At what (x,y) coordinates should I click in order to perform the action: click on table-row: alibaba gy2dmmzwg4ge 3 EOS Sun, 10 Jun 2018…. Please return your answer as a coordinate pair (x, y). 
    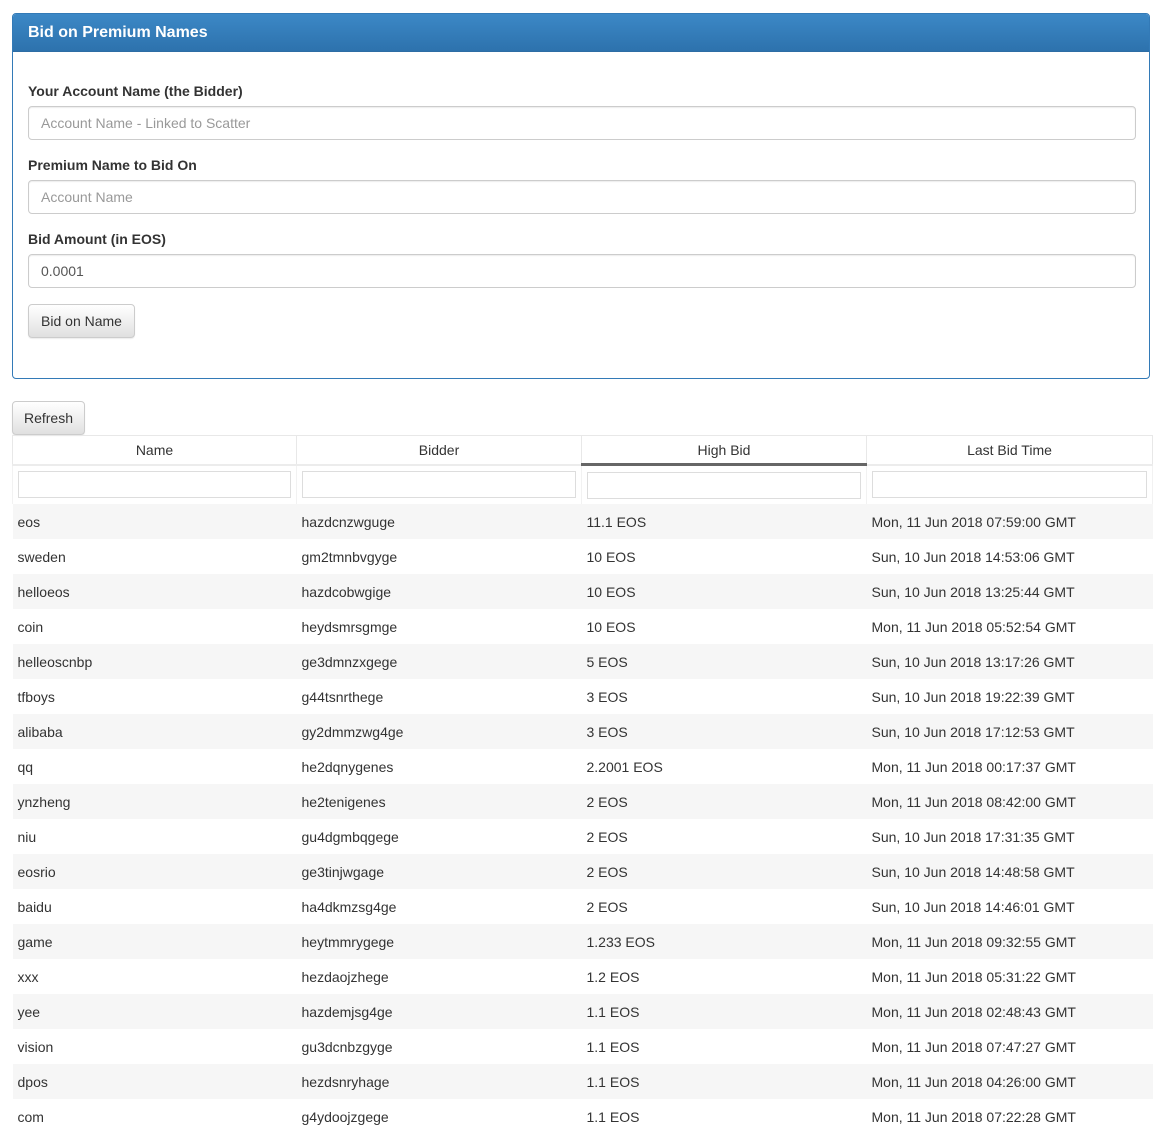
    Looking at the image, I should click on (582, 731).